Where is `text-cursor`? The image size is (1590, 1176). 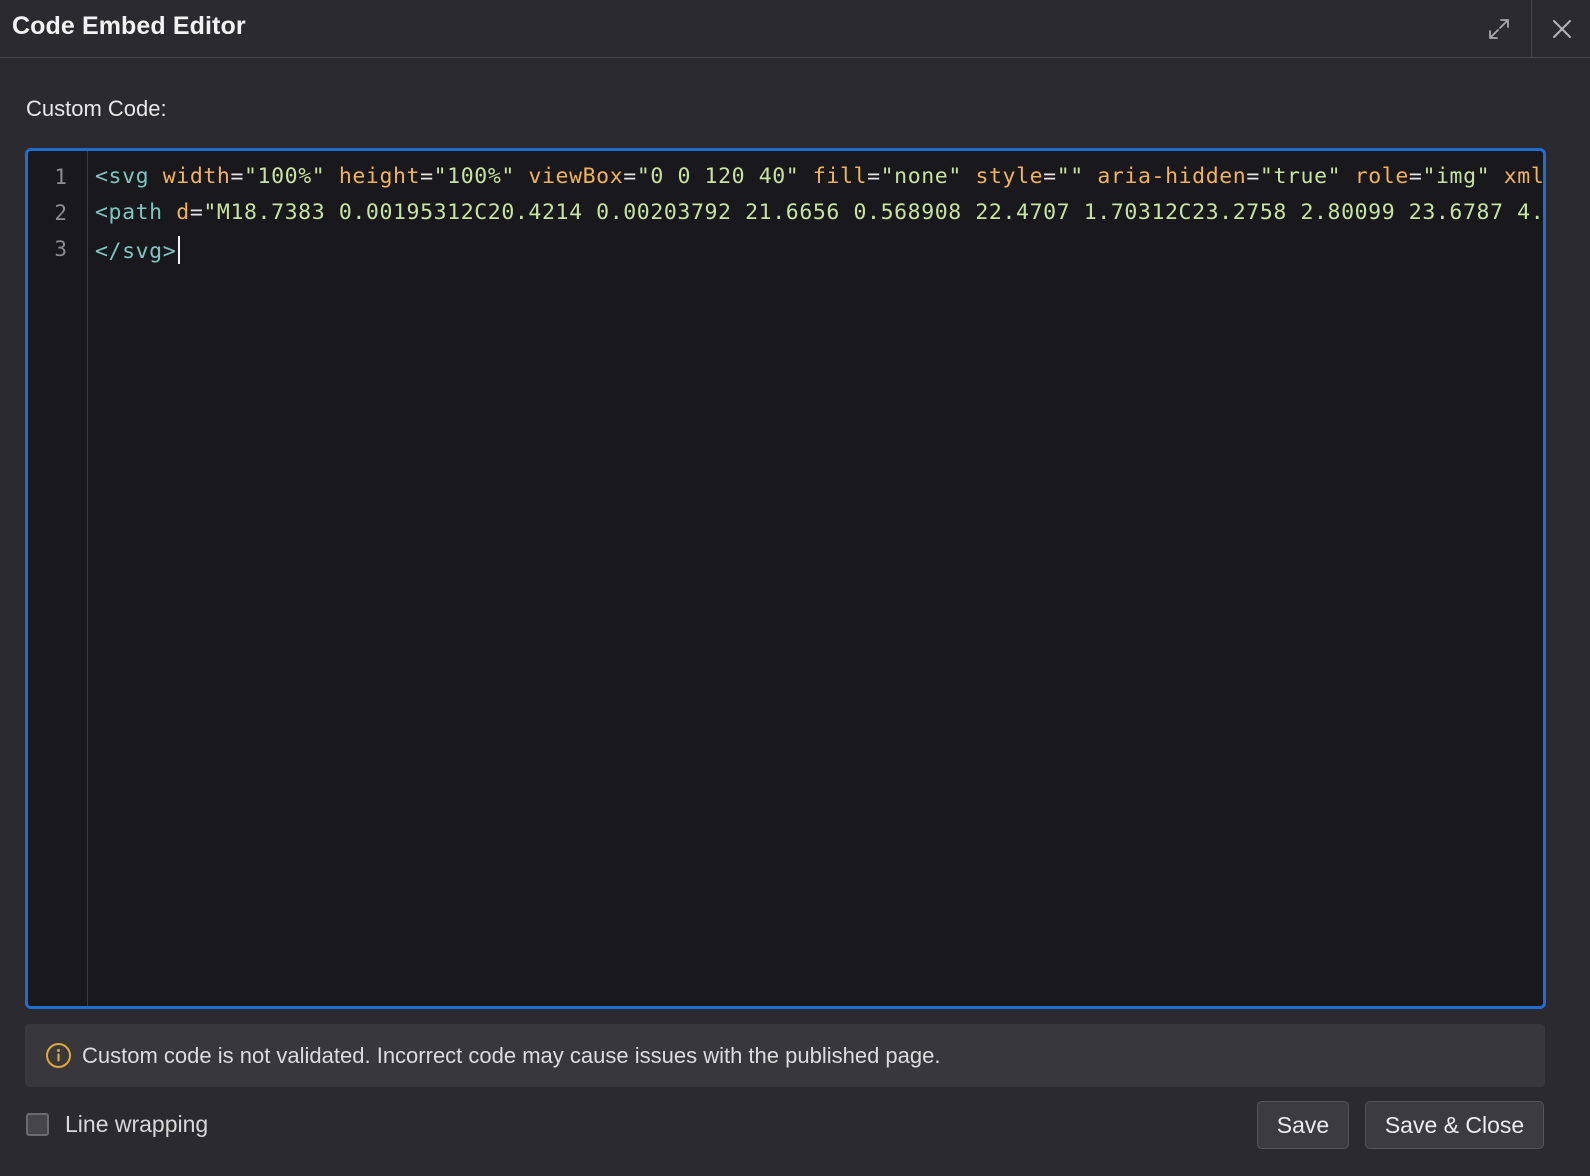
text-cursor is located at coordinates (179, 250).